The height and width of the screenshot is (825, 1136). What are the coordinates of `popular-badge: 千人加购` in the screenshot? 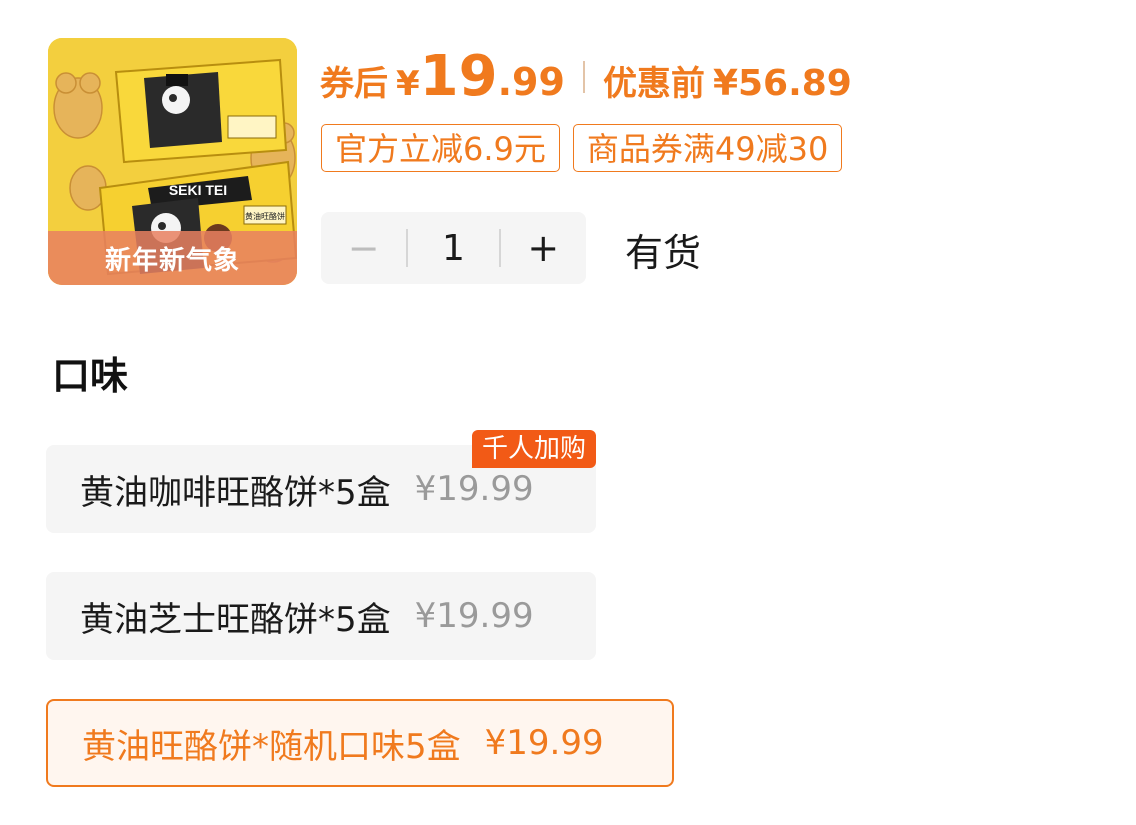 It's located at (533, 449).